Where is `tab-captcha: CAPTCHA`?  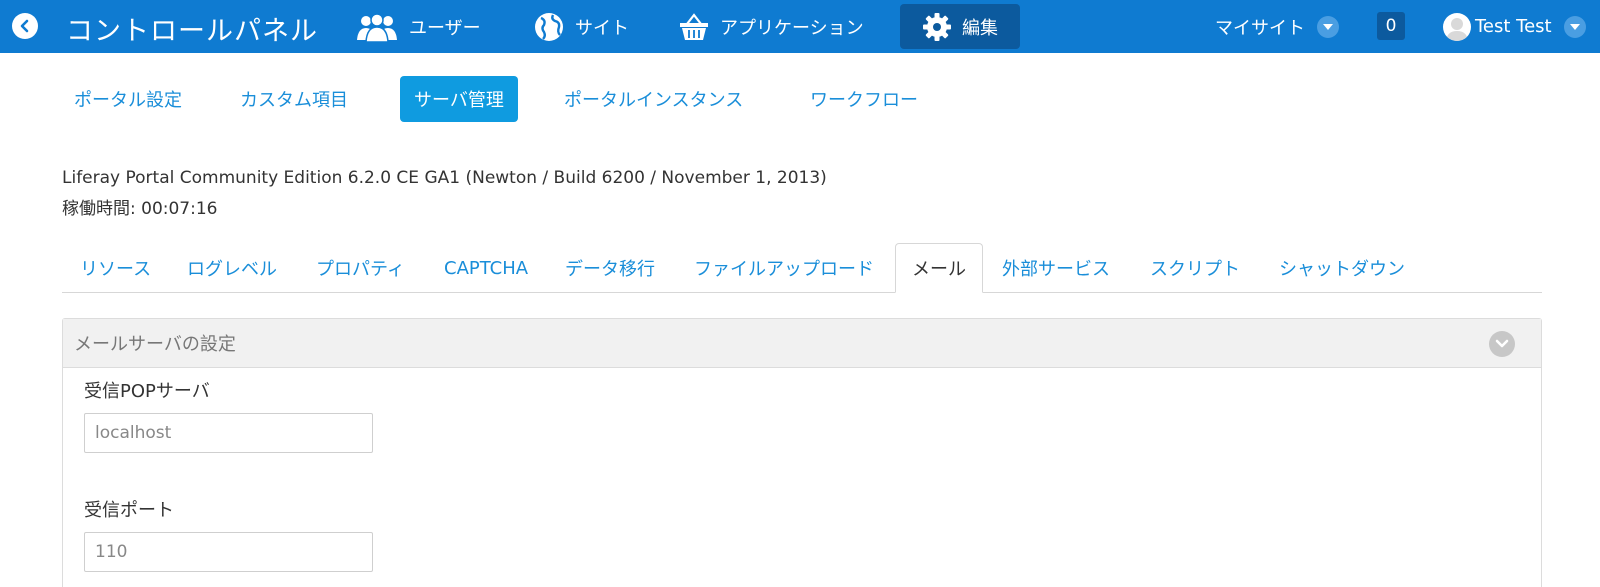 tab-captcha: CAPTCHA is located at coordinates (486, 268).